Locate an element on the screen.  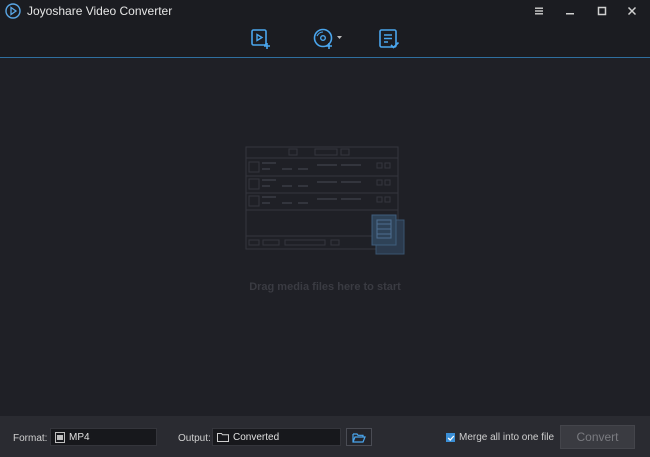
add-dvd-button is located at coordinates (327, 39).